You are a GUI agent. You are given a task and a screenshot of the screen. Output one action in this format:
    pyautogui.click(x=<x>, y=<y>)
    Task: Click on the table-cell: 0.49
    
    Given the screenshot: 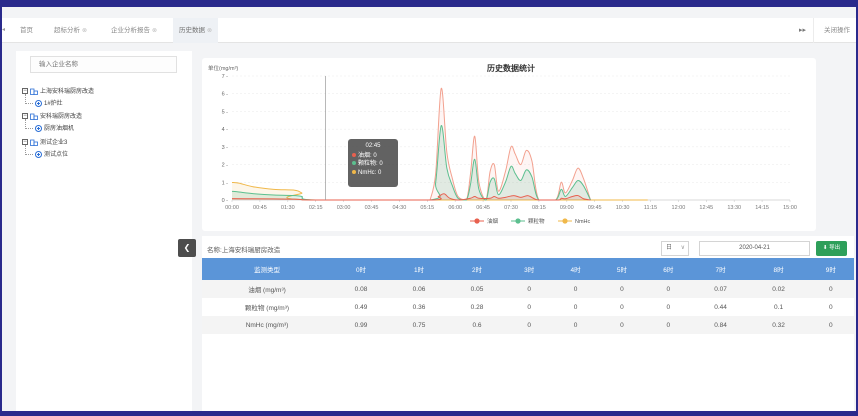 What is the action you would take?
    pyautogui.click(x=361, y=307)
    